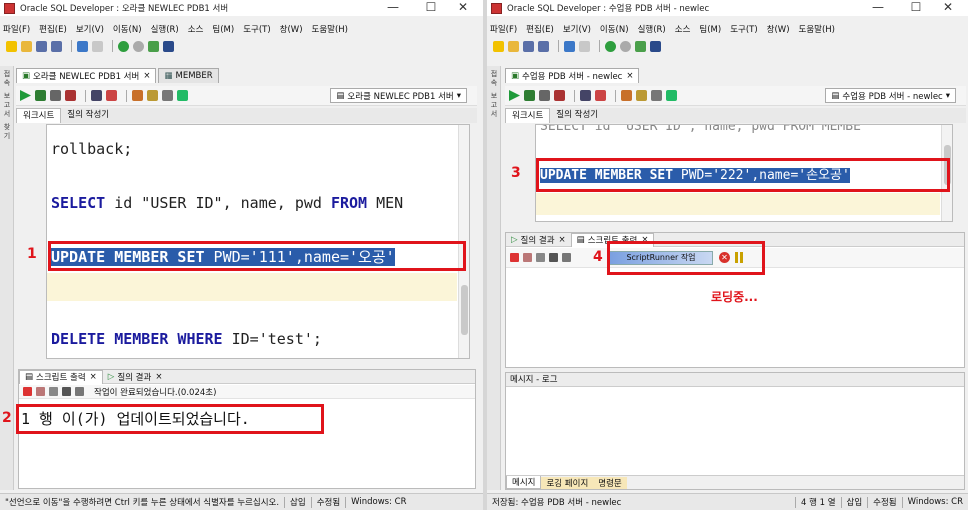 Image resolution: width=968 pixels, height=510 pixels. Describe the element at coordinates (572, 75) in the screenshot. I see `doc-tab-worksheet: ▣ 수업용 PDB 서버 - newlec ×` at that location.